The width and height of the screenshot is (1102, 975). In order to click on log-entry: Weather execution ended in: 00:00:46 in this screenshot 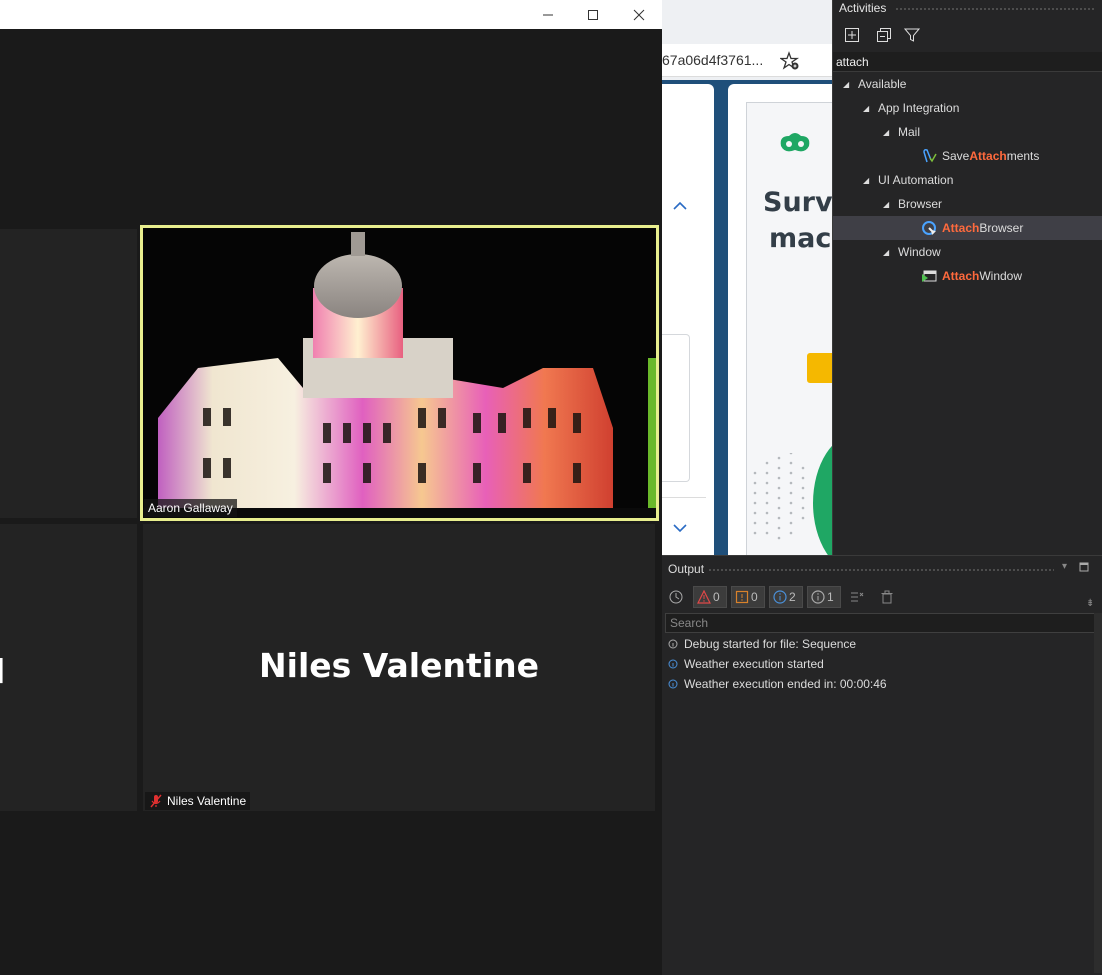, I will do `click(777, 684)`.